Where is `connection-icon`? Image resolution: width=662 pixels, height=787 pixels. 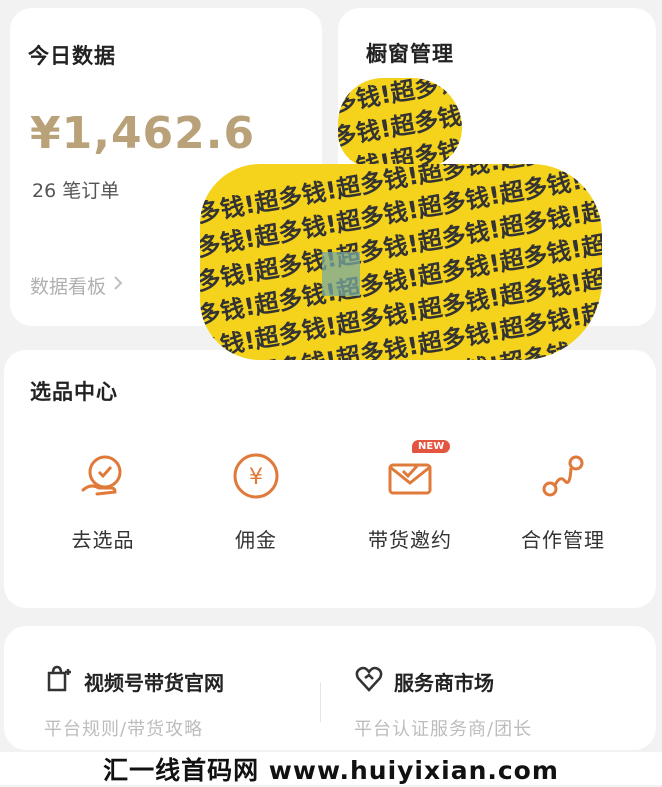
connection-icon is located at coordinates (563, 476).